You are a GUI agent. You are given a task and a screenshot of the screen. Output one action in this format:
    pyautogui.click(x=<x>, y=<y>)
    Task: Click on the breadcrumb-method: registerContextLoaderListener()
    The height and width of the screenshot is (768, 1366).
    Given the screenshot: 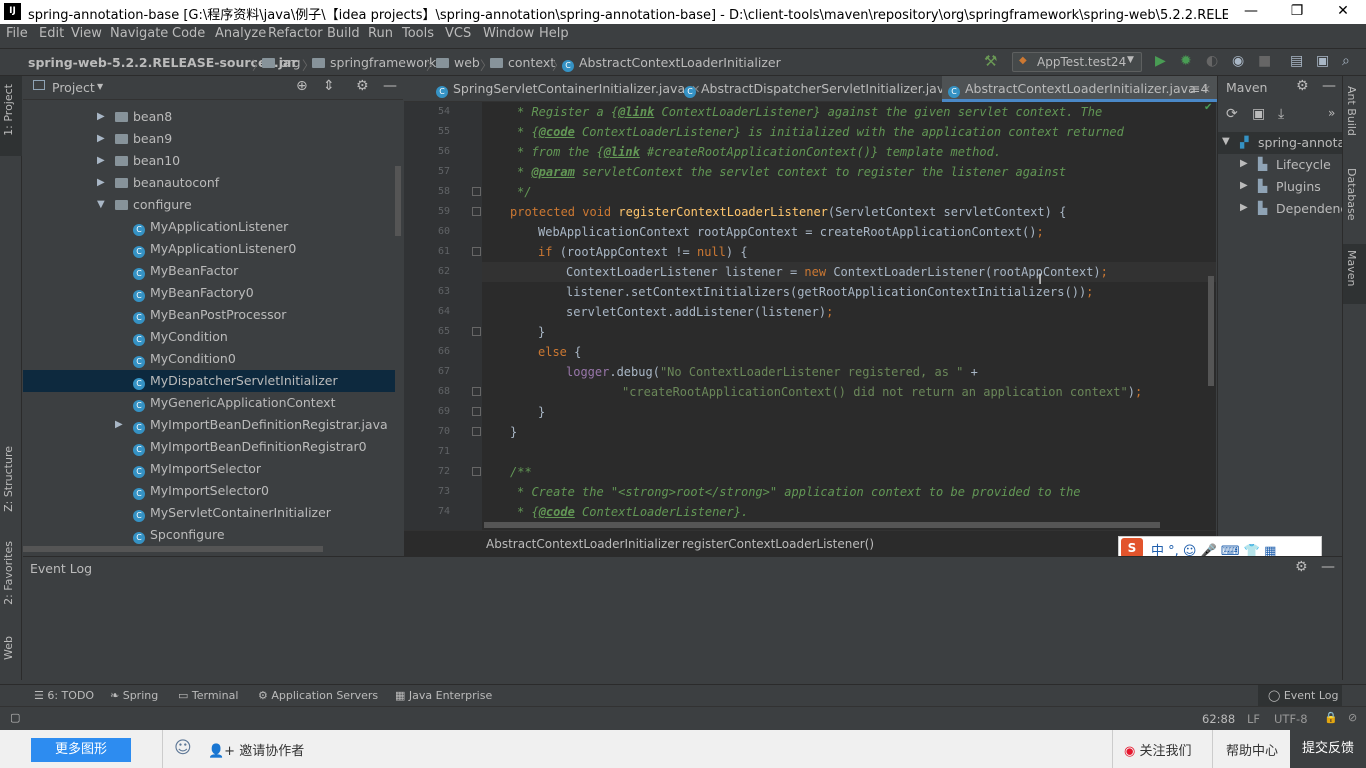 What is the action you would take?
    pyautogui.click(x=778, y=544)
    